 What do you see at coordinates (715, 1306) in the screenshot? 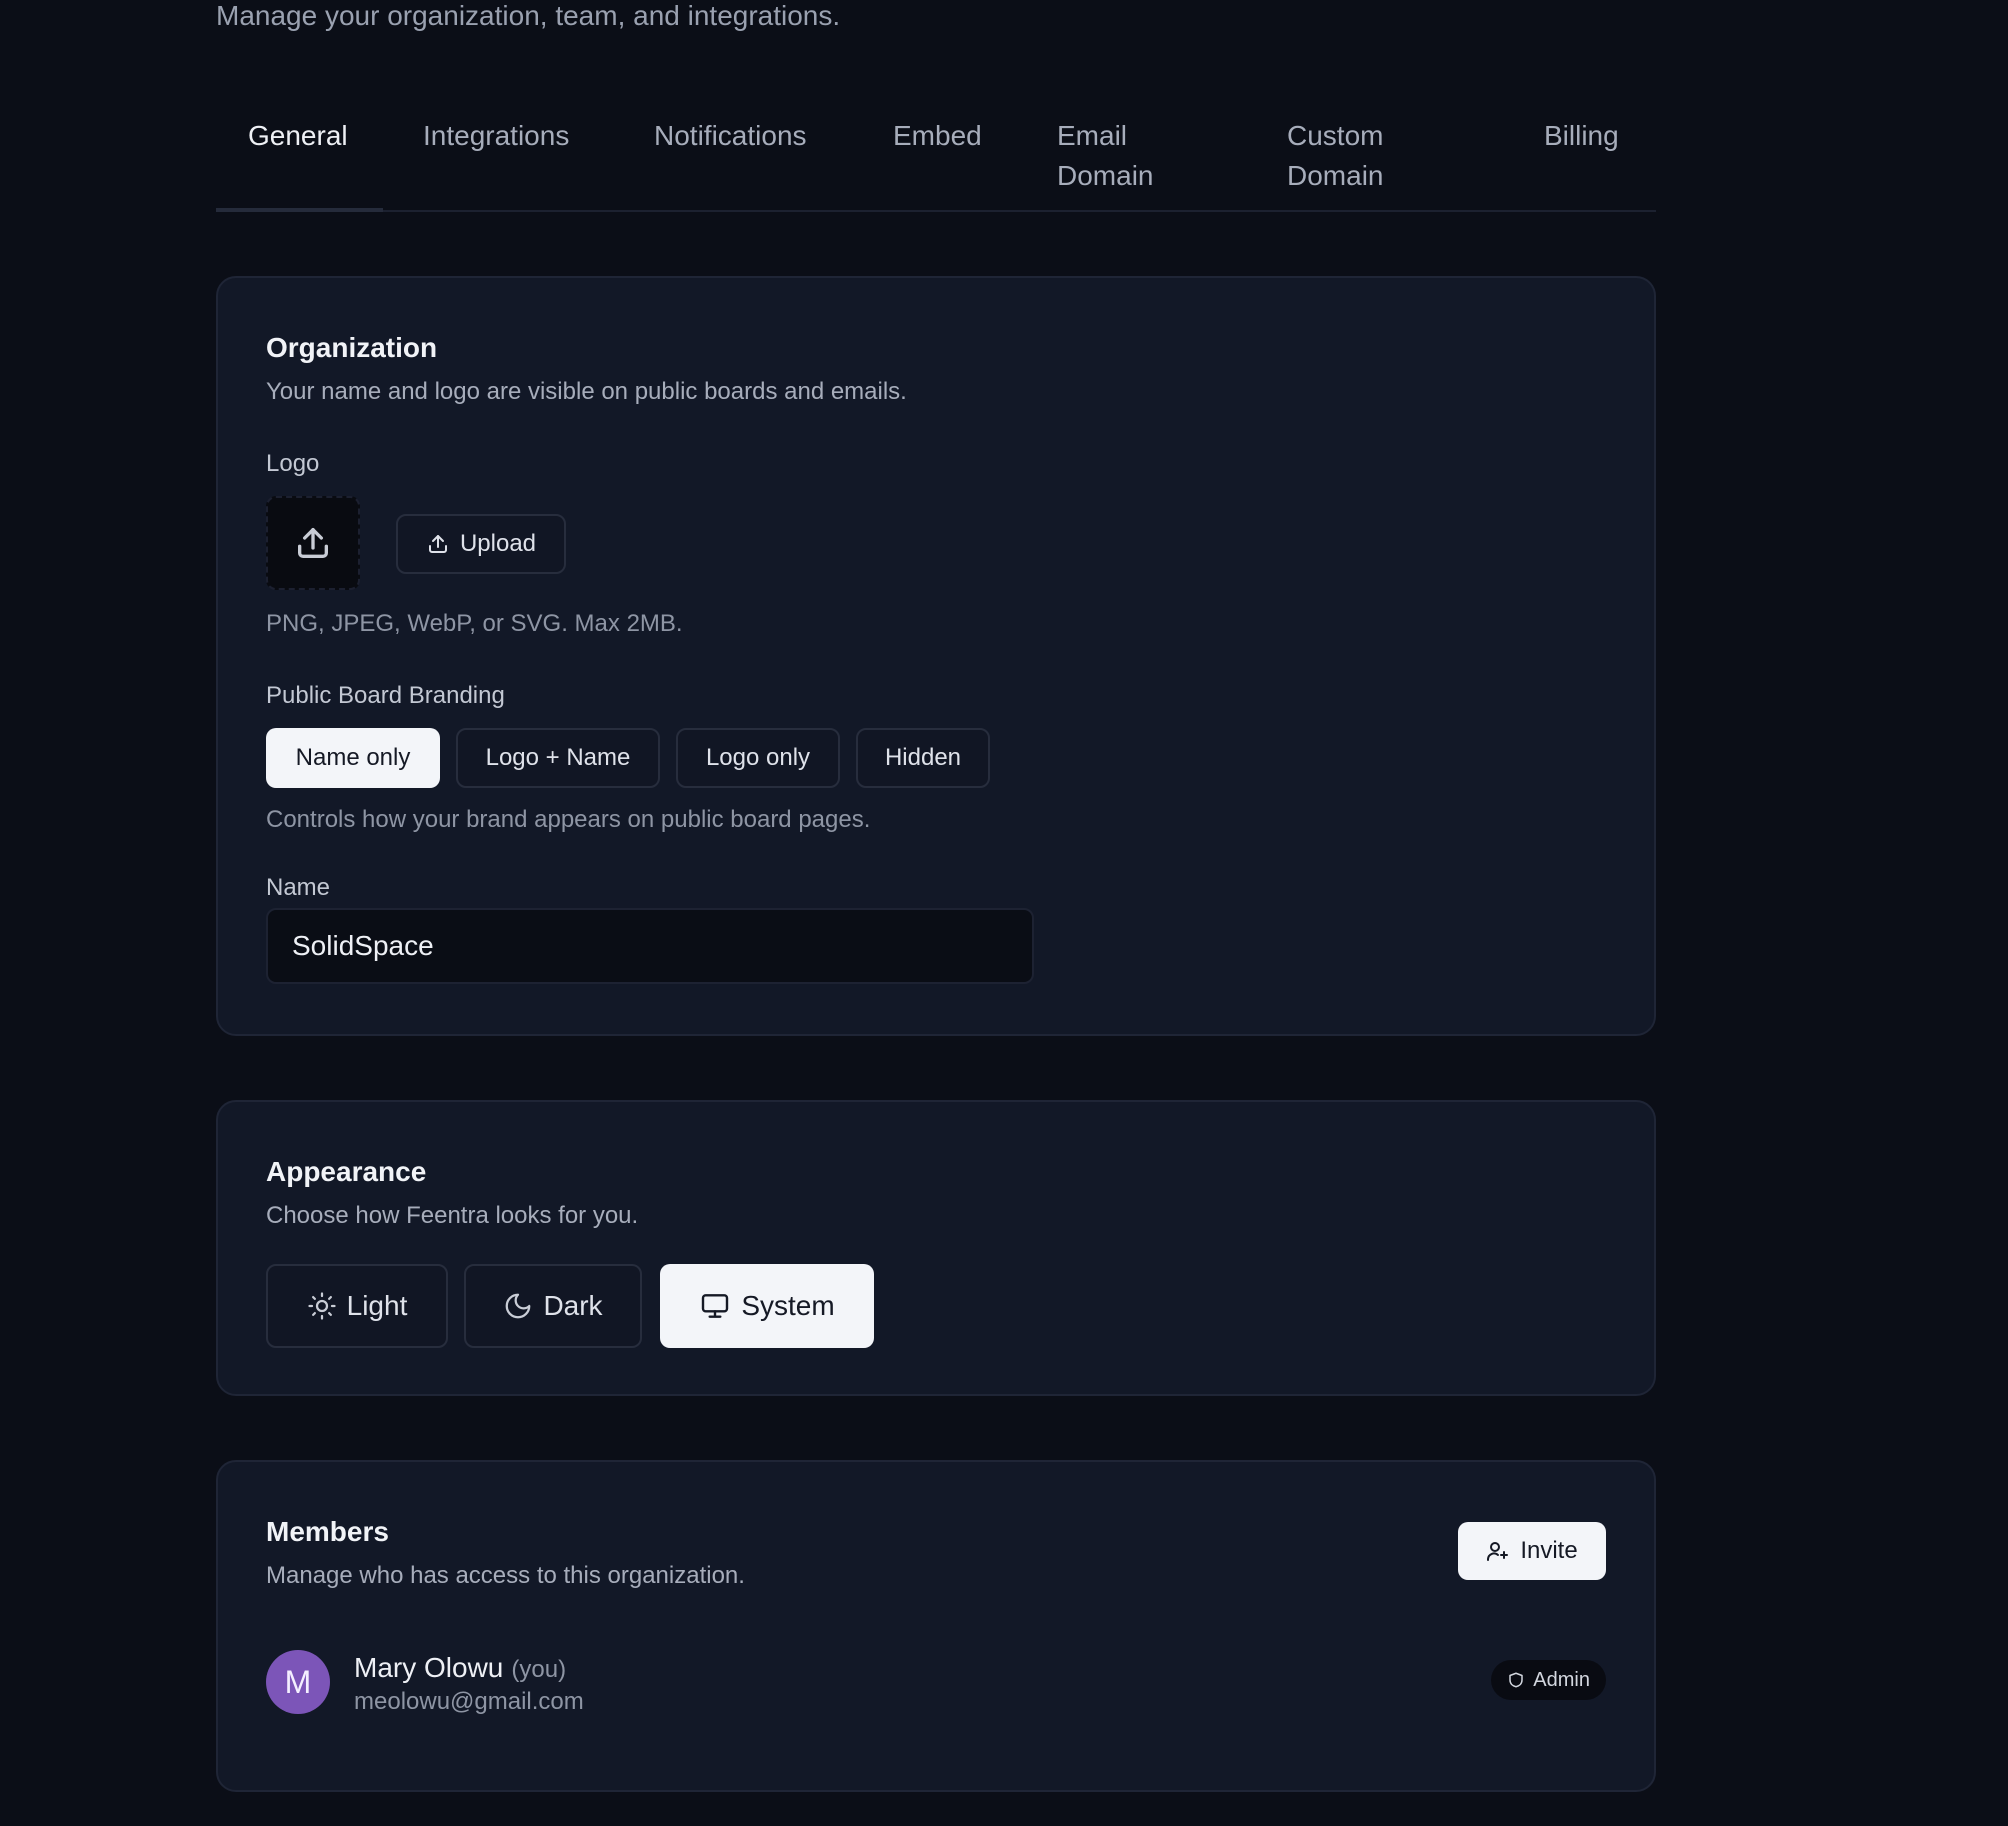
I see `monitor-icon` at bounding box center [715, 1306].